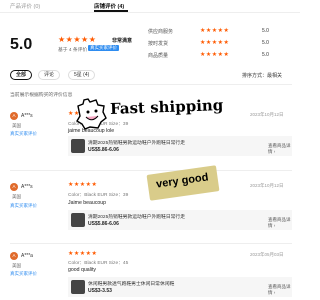 This screenshot has width=320, height=300. What do you see at coordinates (180, 287) in the screenshot?
I see `product-card: 休闲鞋男款透气跑鞋男士休闲日常休闲鞋 US$3-3.53 查看商品详情 ›` at bounding box center [180, 287].